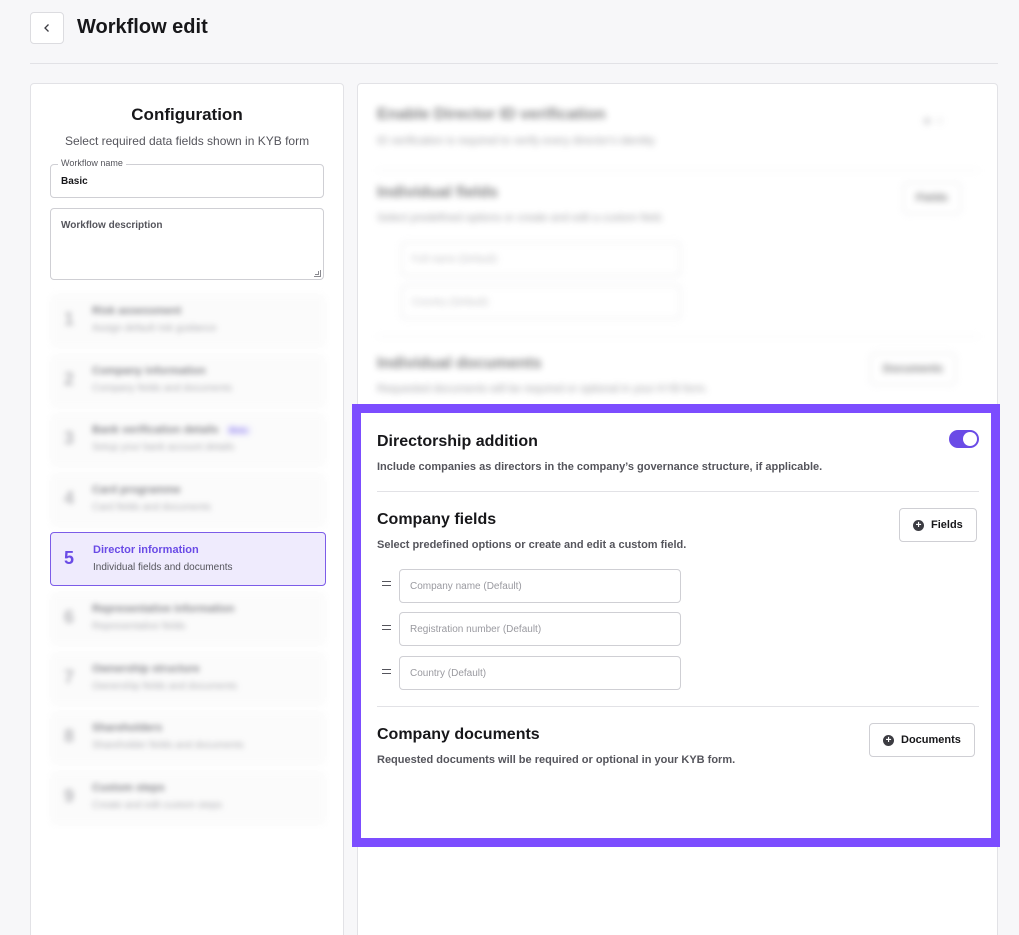 The height and width of the screenshot is (935, 1019). Describe the element at coordinates (514, 63) in the screenshot. I see `header-divider` at that location.